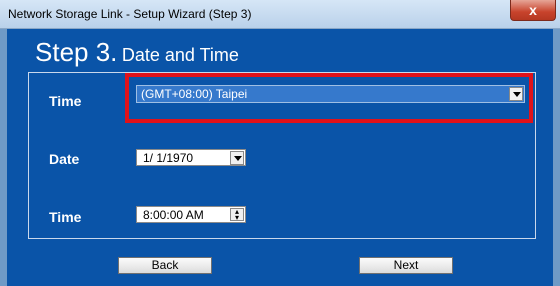  Describe the element at coordinates (194, 94) in the screenshot. I see `timezone-value: (GMT+08:00) Taipei` at that location.